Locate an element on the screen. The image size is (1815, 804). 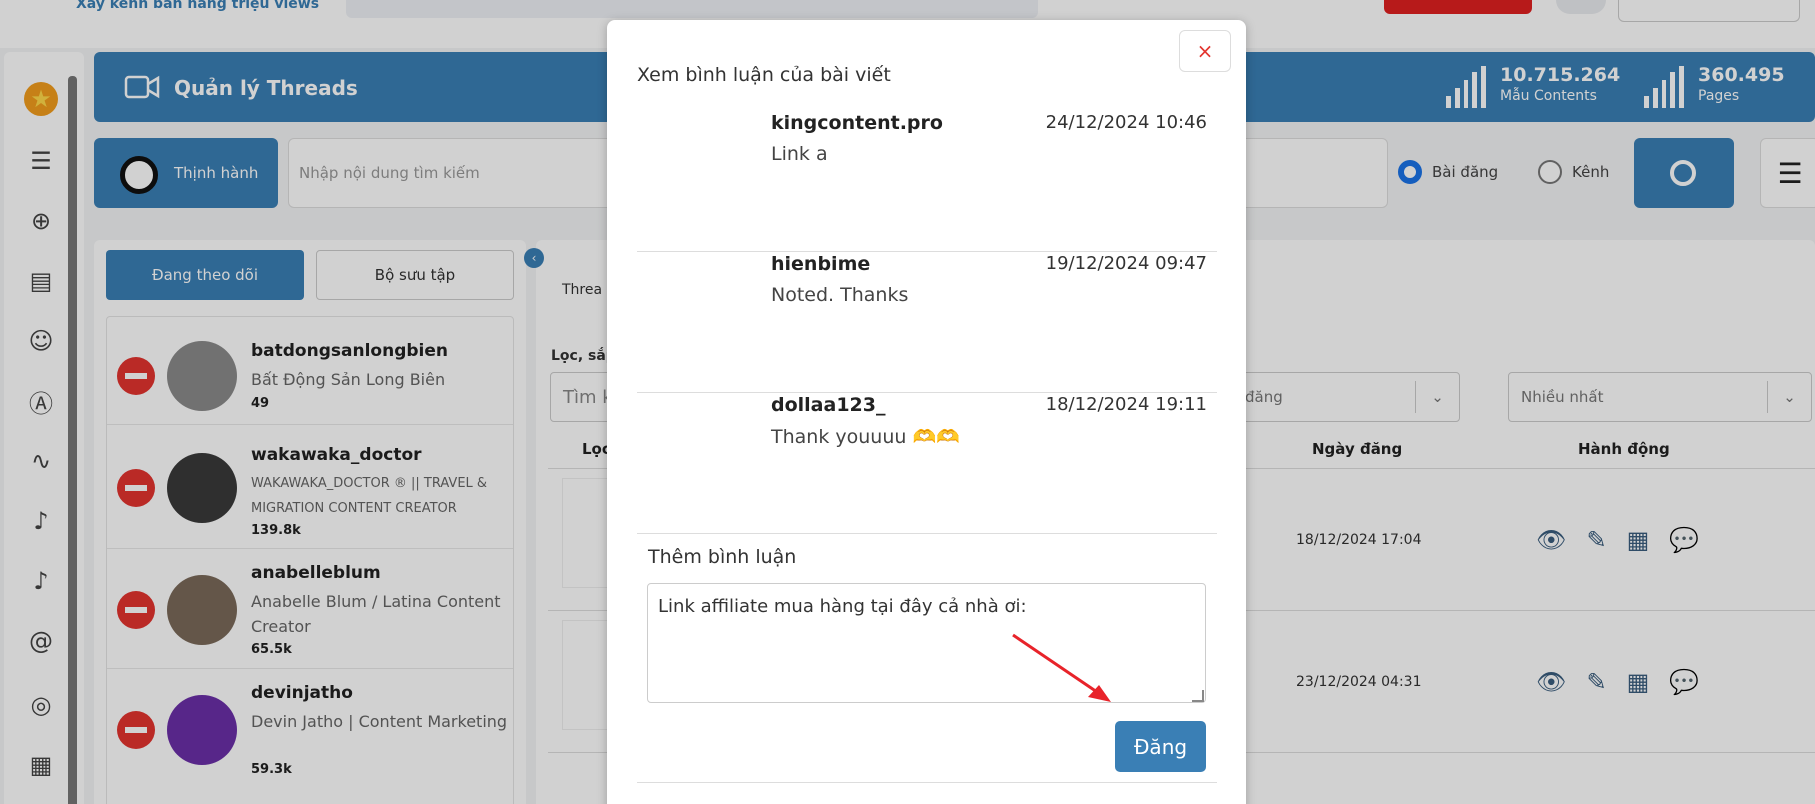
comment-time: 19/12/2024 09:47 is located at coordinates (1126, 263).